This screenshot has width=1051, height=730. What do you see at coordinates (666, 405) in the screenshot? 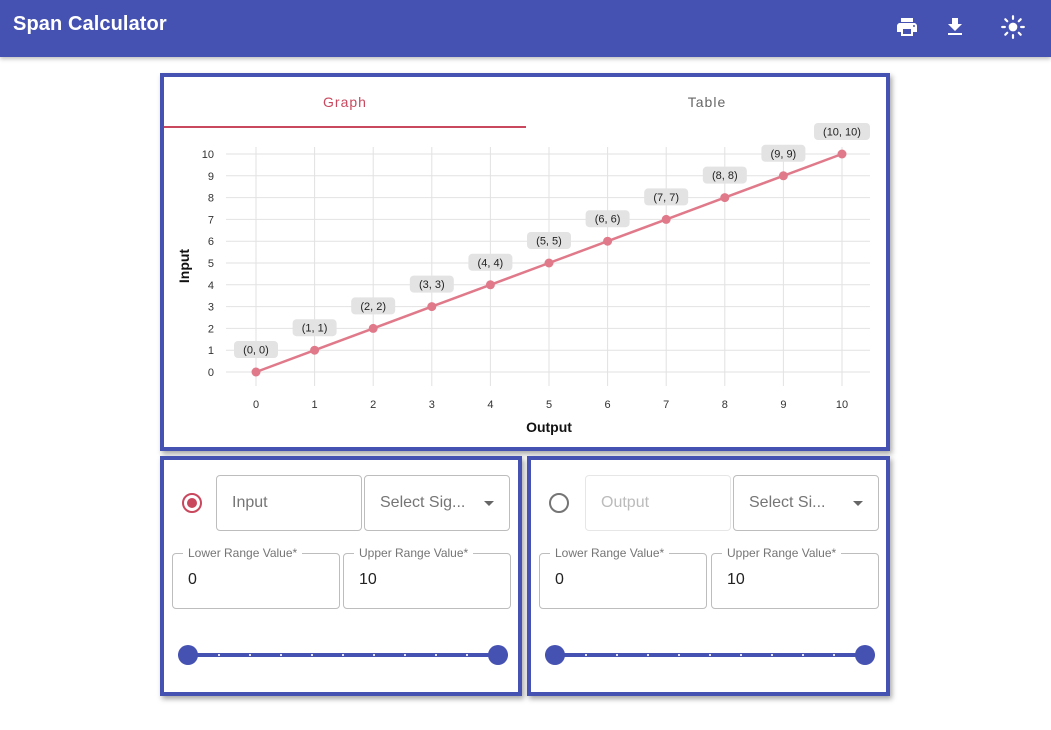
I see `x-tick-label: 7` at bounding box center [666, 405].